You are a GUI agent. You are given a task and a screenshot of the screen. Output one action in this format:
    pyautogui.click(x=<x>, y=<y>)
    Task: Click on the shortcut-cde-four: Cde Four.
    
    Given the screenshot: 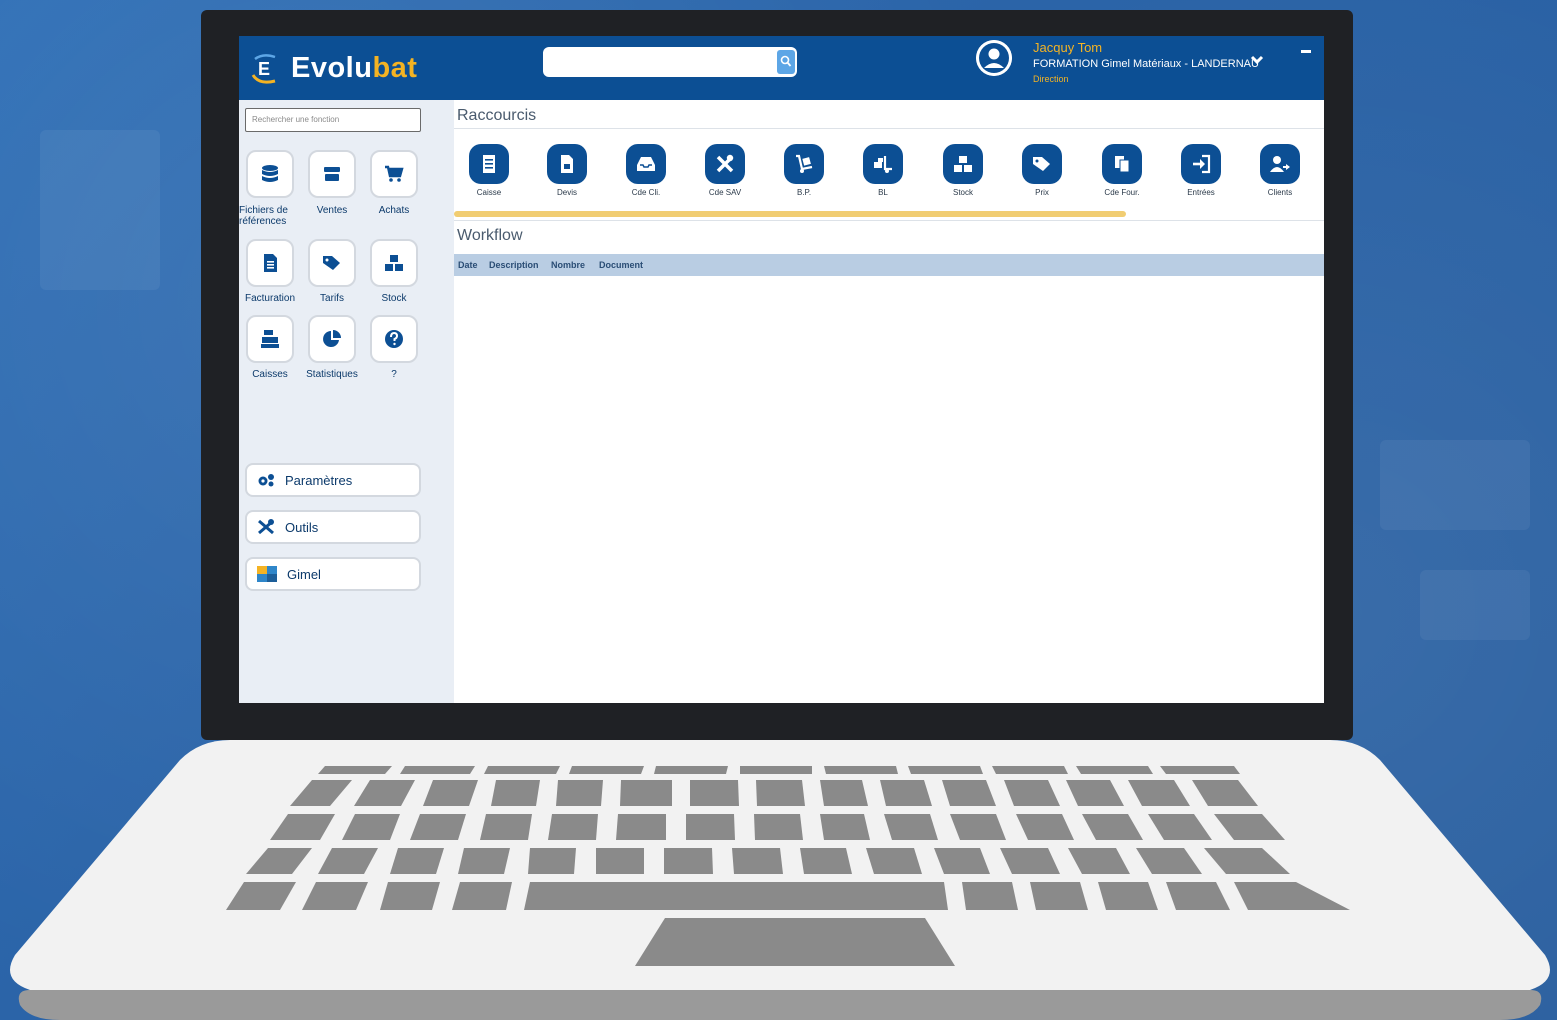 What is the action you would take?
    pyautogui.click(x=1122, y=174)
    